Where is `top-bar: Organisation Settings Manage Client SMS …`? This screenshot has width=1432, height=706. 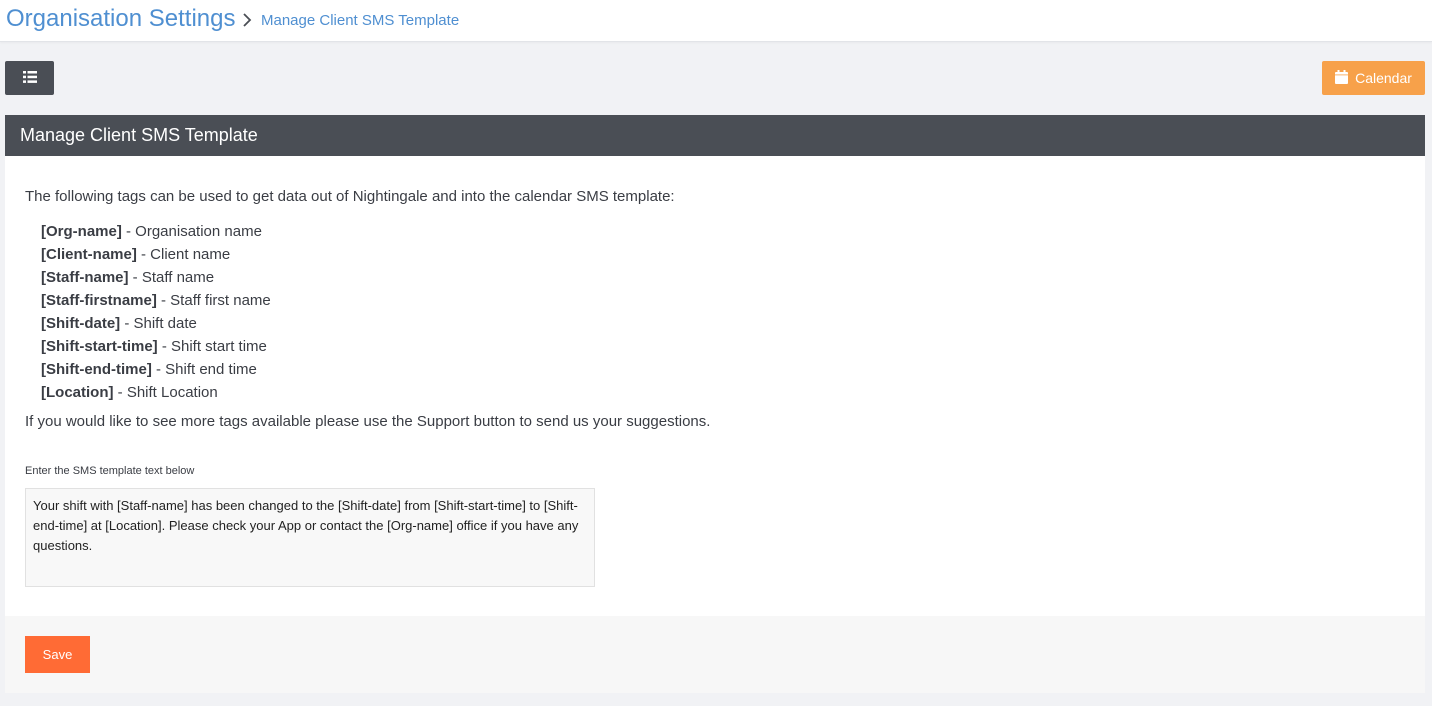 top-bar: Organisation Settings Manage Client SMS … is located at coordinates (716, 21).